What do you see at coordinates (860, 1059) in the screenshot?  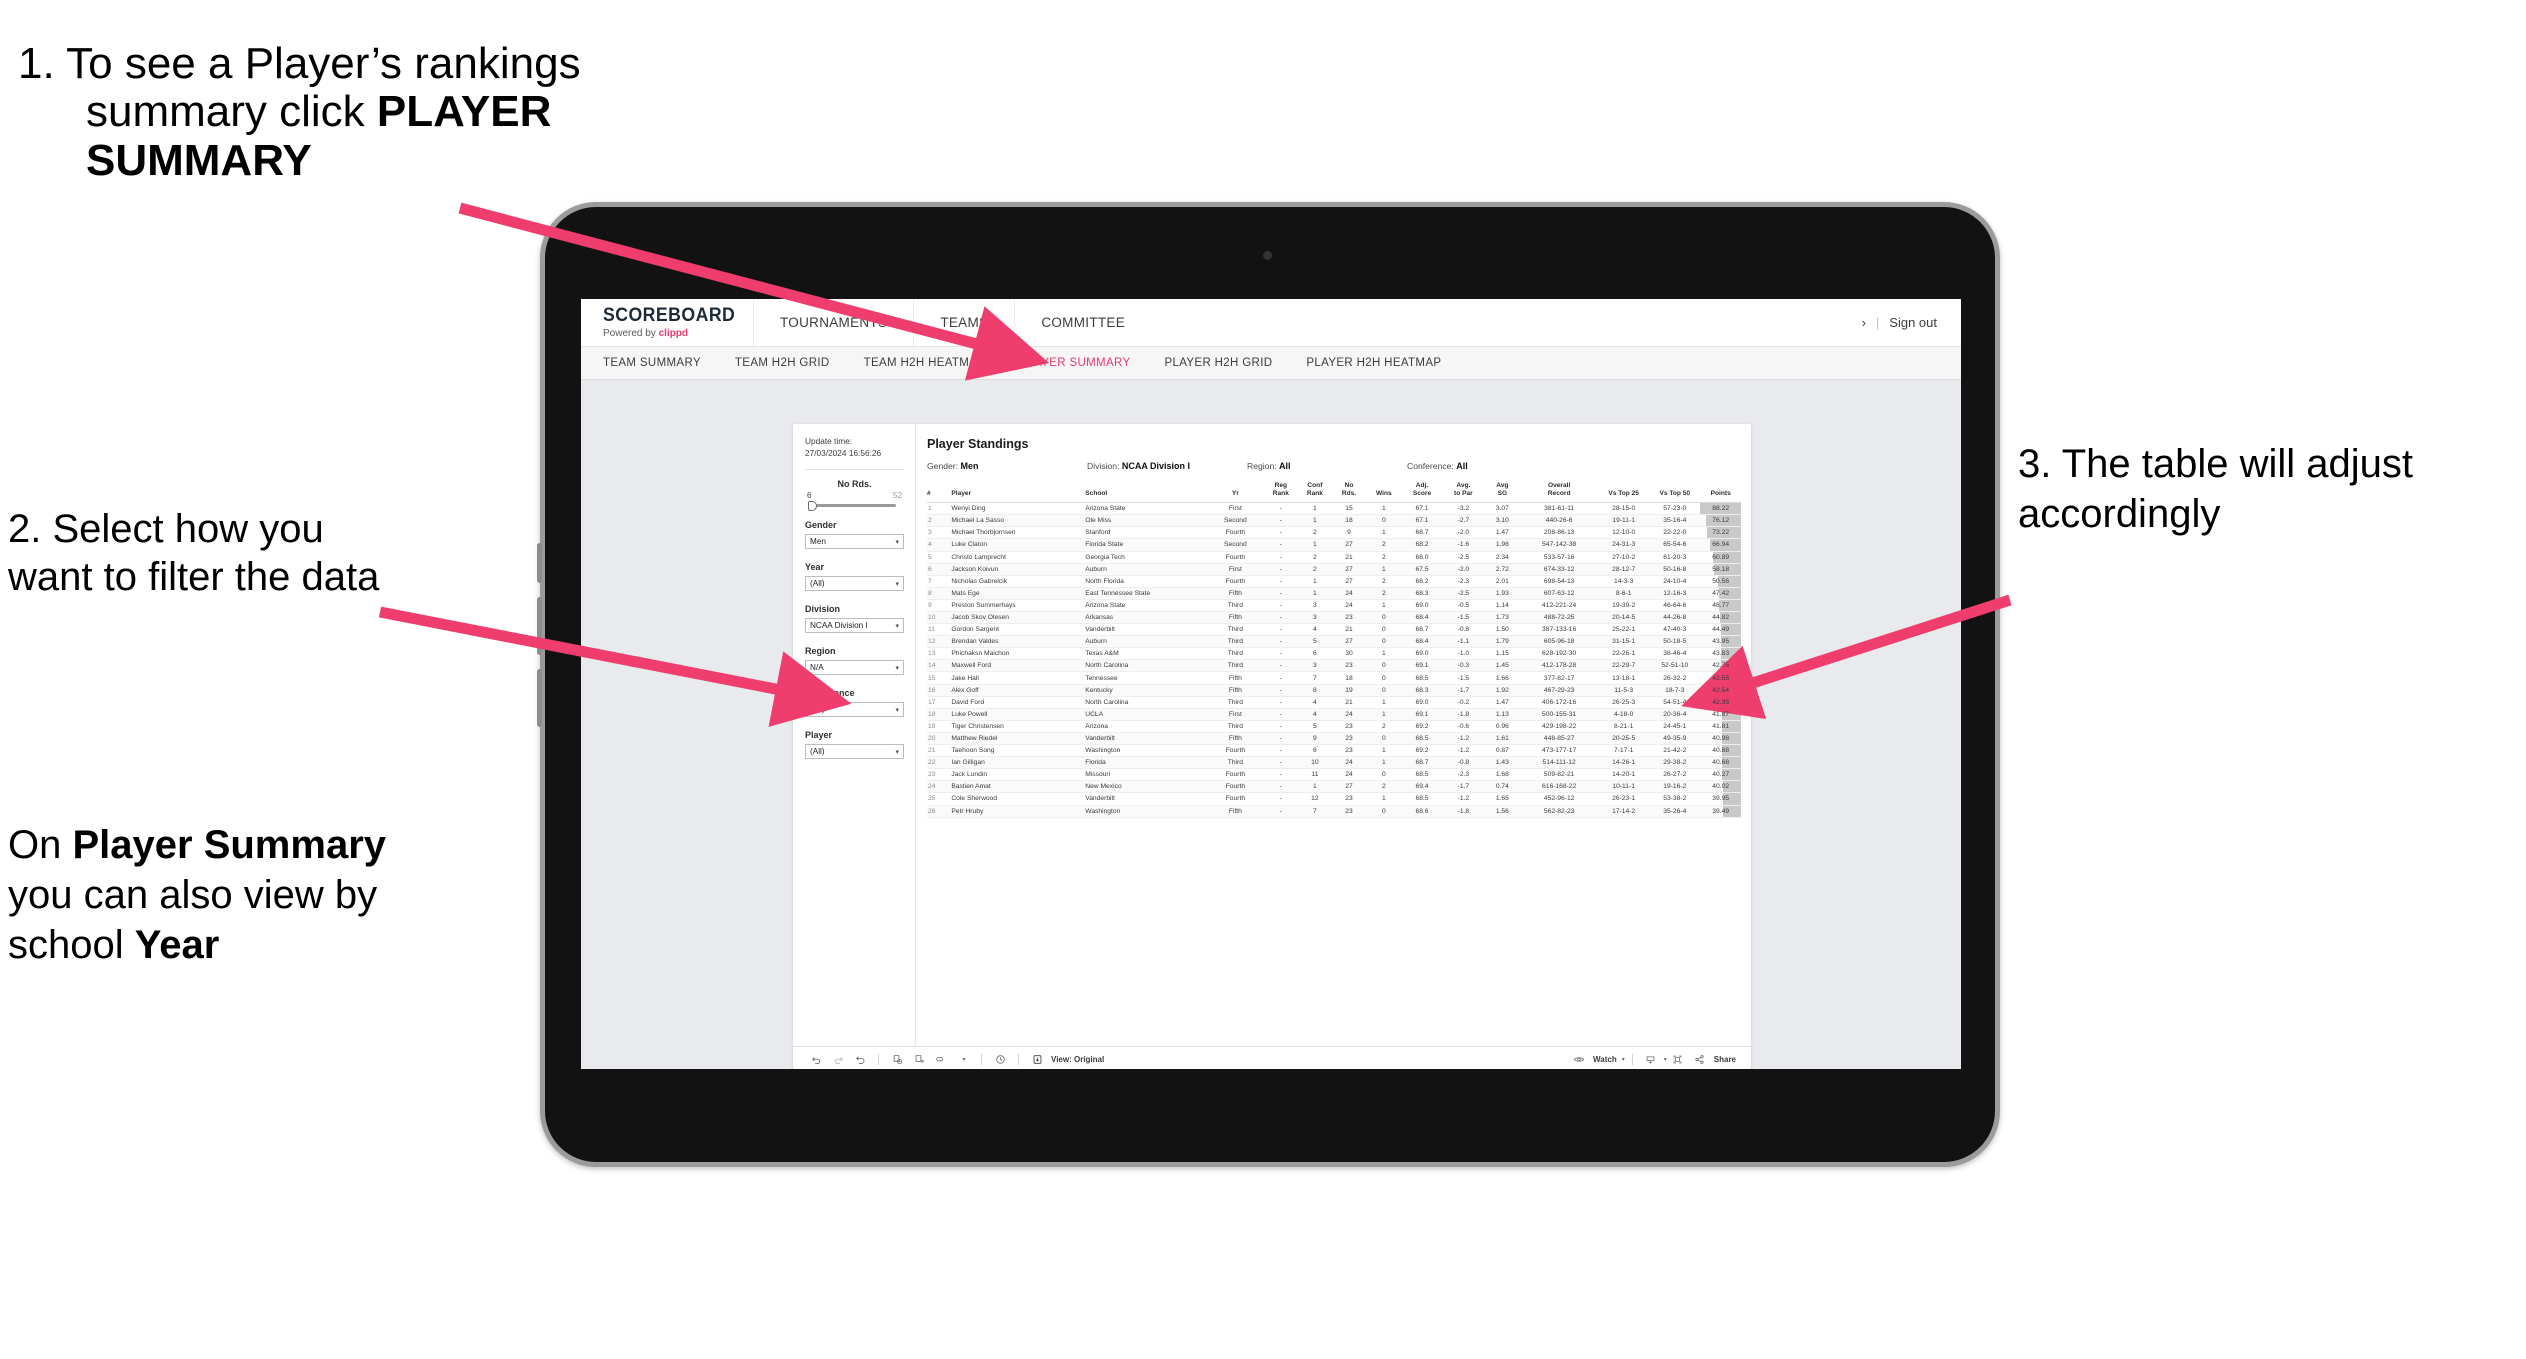 I see `revert-icon` at bounding box center [860, 1059].